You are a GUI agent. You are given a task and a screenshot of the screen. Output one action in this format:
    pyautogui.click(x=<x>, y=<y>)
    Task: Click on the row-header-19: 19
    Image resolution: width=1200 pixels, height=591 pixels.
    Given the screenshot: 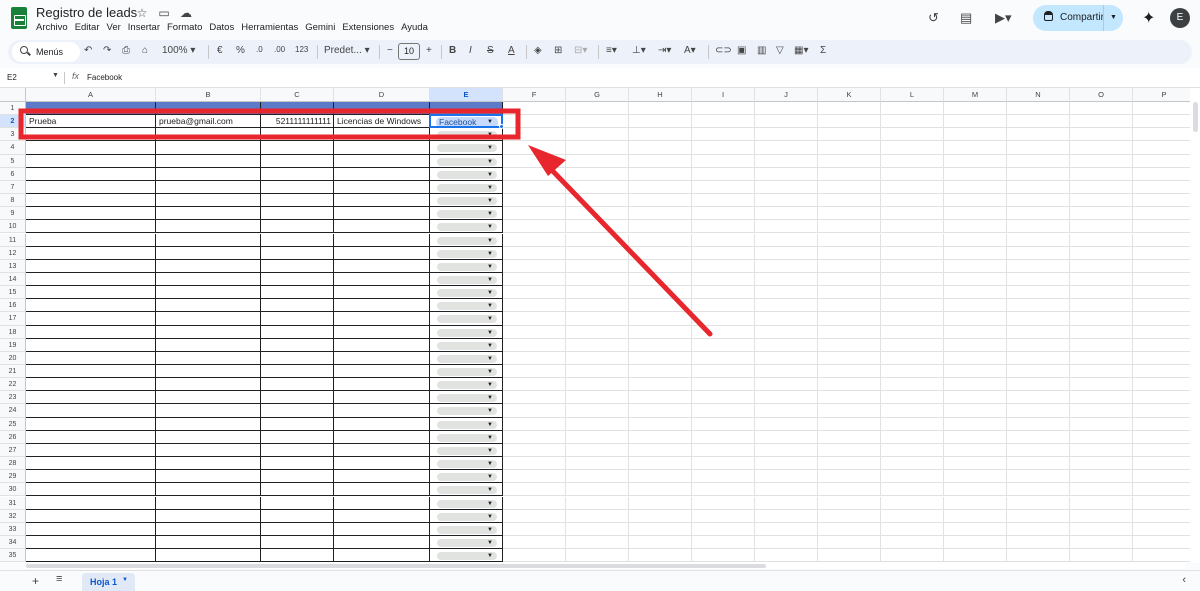 What is the action you would take?
    pyautogui.click(x=13, y=345)
    